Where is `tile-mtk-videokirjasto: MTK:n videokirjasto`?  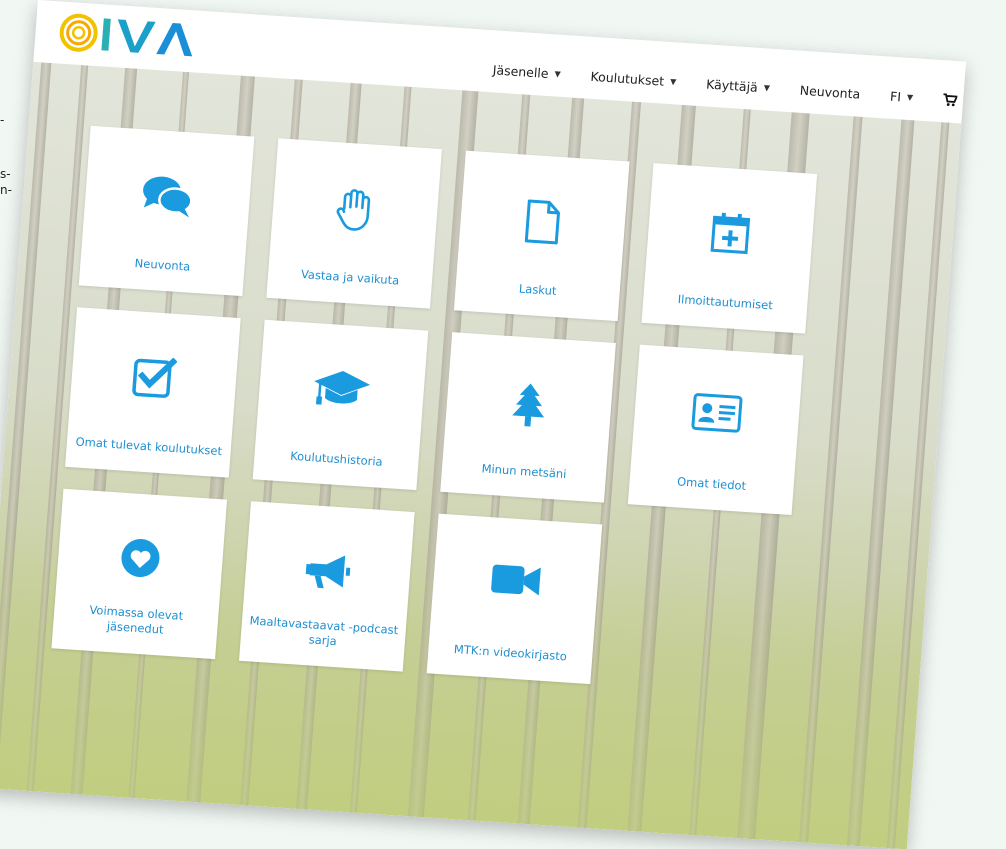
tile-mtk-videokirjasto: MTK:n videokirjasto is located at coordinates (514, 599).